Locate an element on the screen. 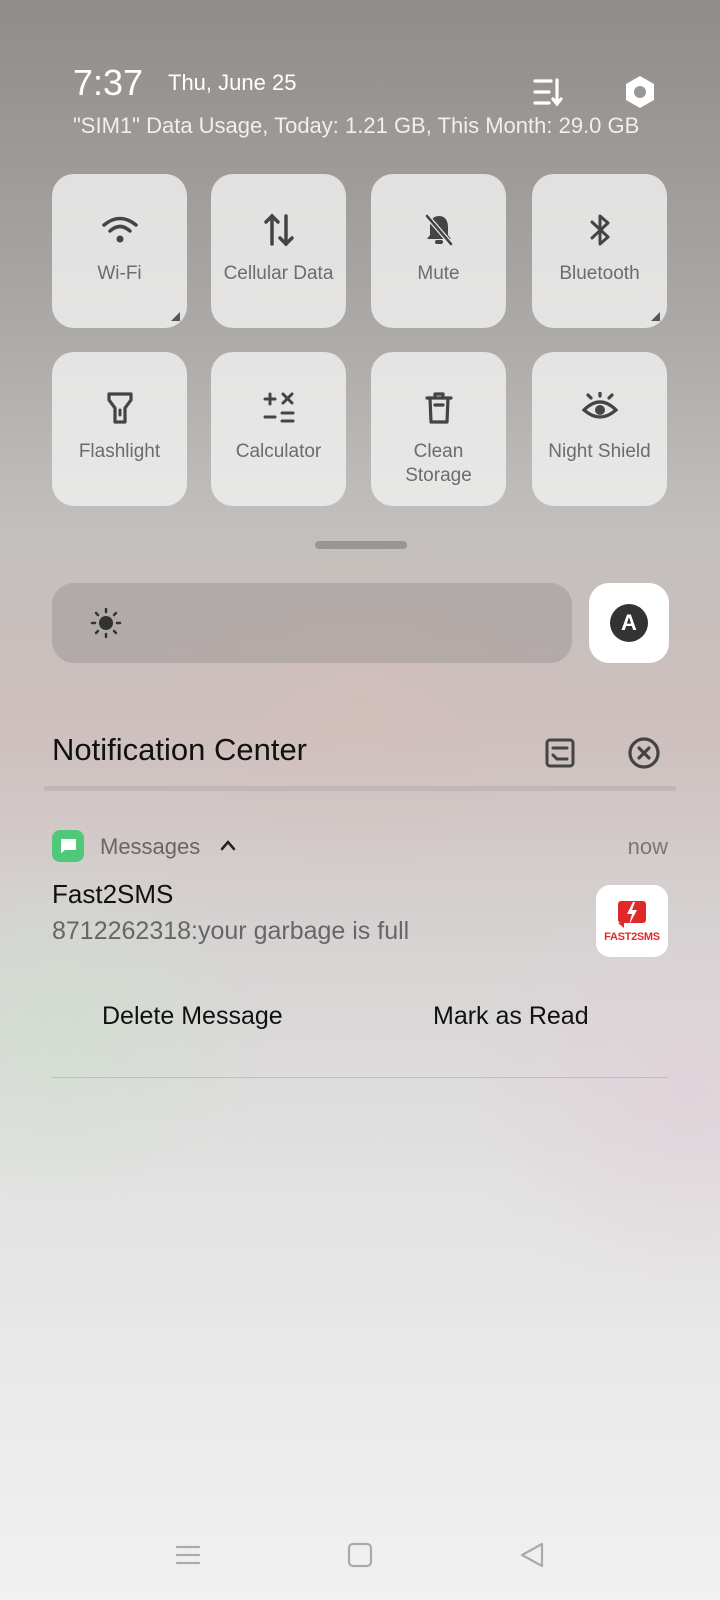  tile-cellular-data: Cellular Data is located at coordinates (278, 251).